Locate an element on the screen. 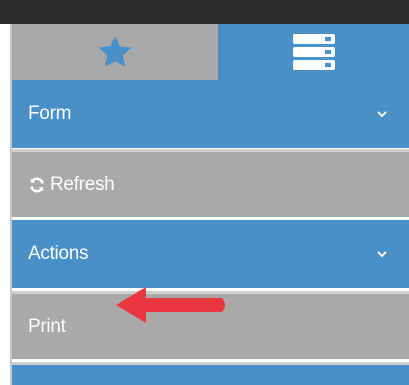  star-icon is located at coordinates (115, 51).